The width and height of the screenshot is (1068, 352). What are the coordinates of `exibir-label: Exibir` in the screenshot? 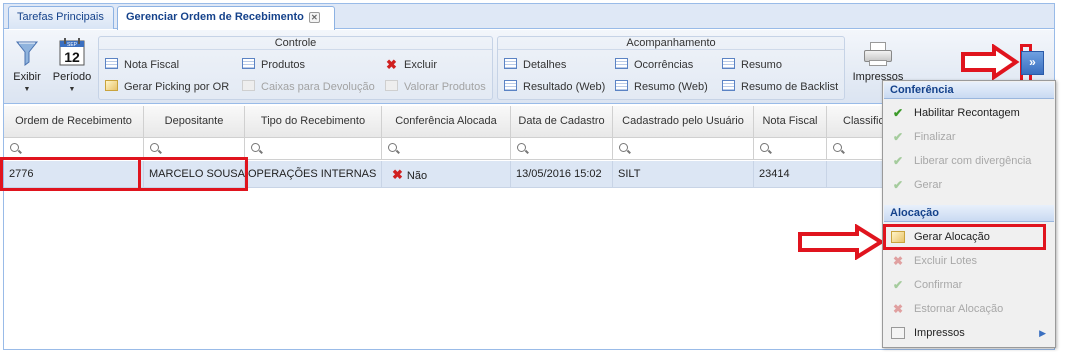 It's located at (27, 77).